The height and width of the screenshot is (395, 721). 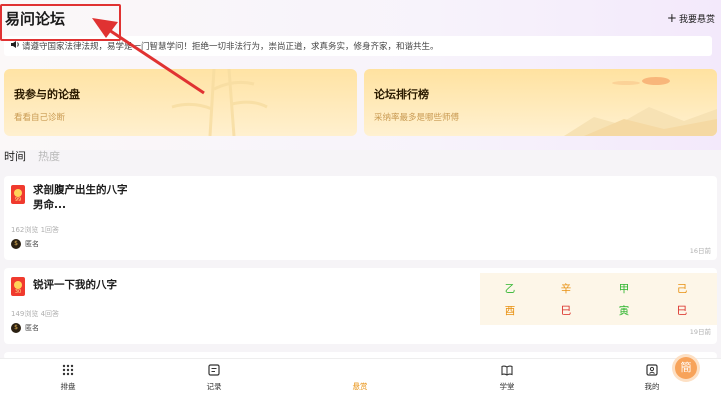 What do you see at coordinates (700, 332) in the screenshot?
I see `post-time: 19日前` at bounding box center [700, 332].